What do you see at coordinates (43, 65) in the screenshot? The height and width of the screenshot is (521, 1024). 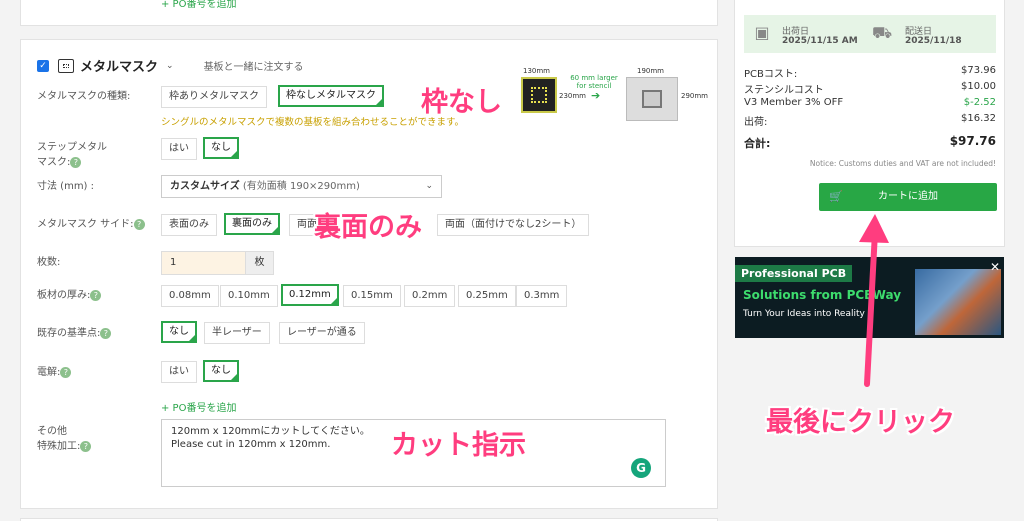 I see `stencil-checkbox: ✓` at bounding box center [43, 65].